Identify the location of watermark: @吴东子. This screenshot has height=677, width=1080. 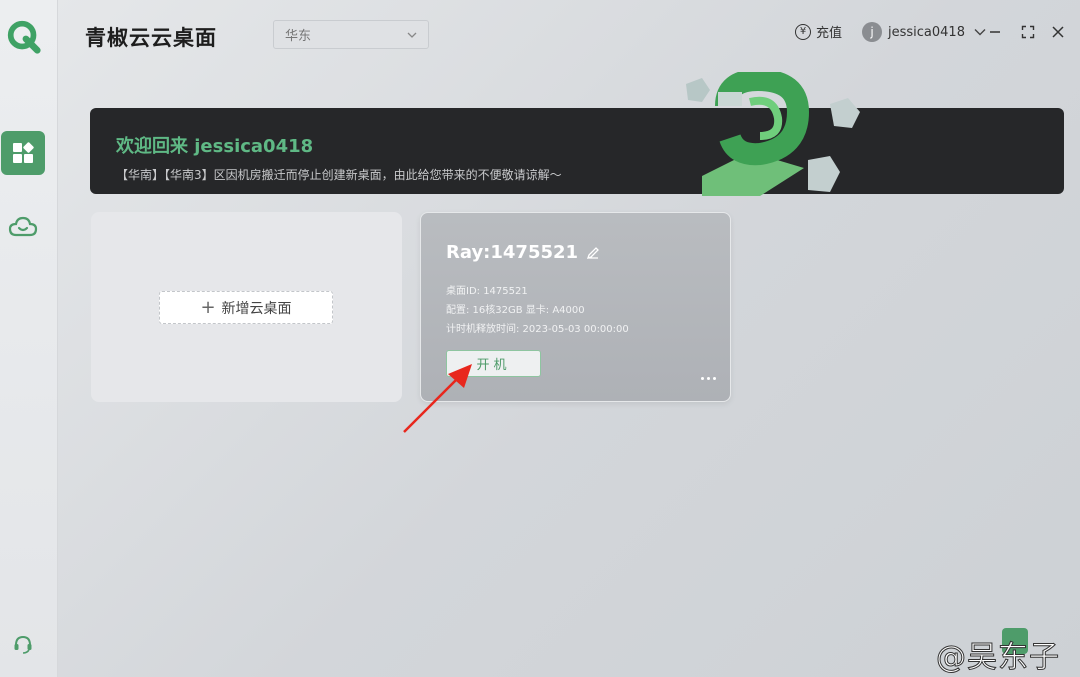
(998, 658).